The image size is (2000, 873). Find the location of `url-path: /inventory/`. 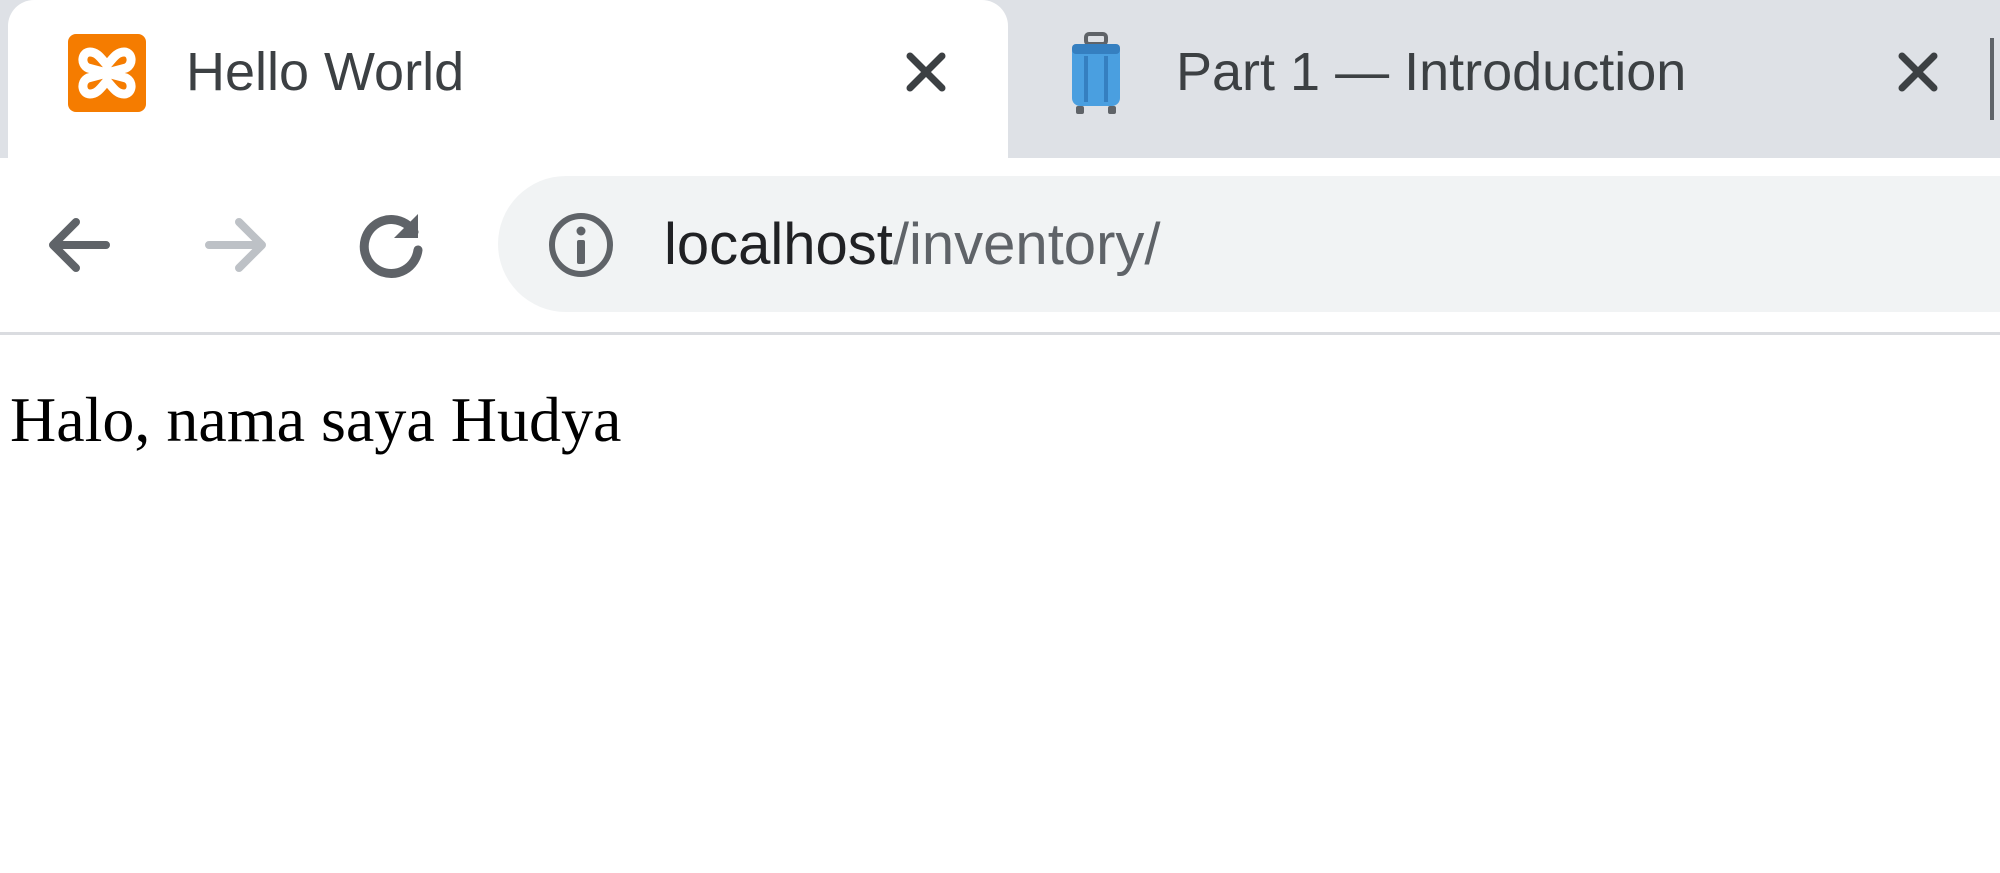

url-path: /inventory/ is located at coordinates (1026, 244).